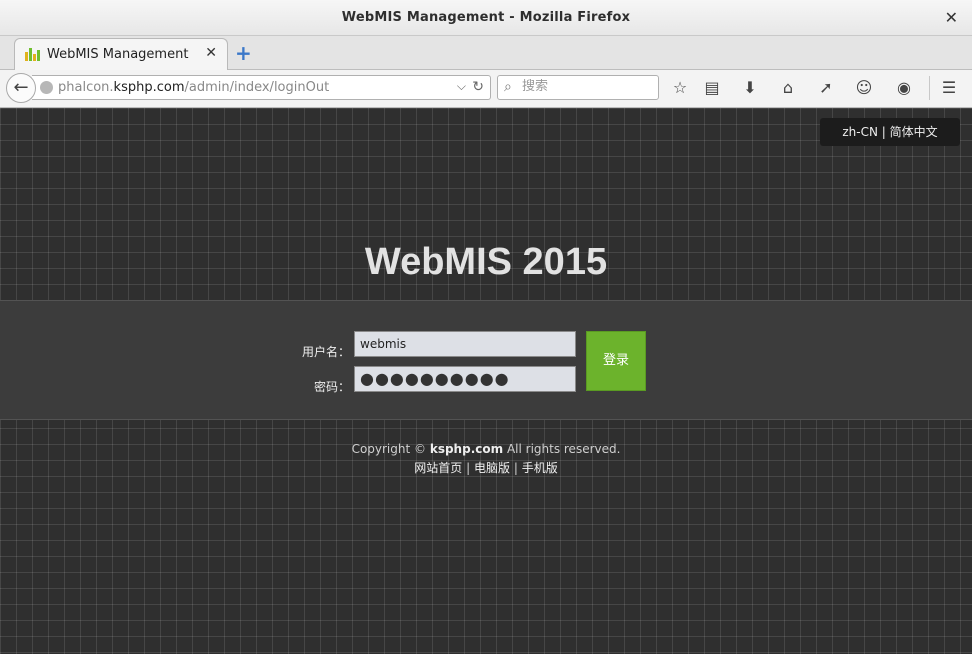 The height and width of the screenshot is (654, 972). I want to click on new-tab-plus-icon: +, so click(243, 53).